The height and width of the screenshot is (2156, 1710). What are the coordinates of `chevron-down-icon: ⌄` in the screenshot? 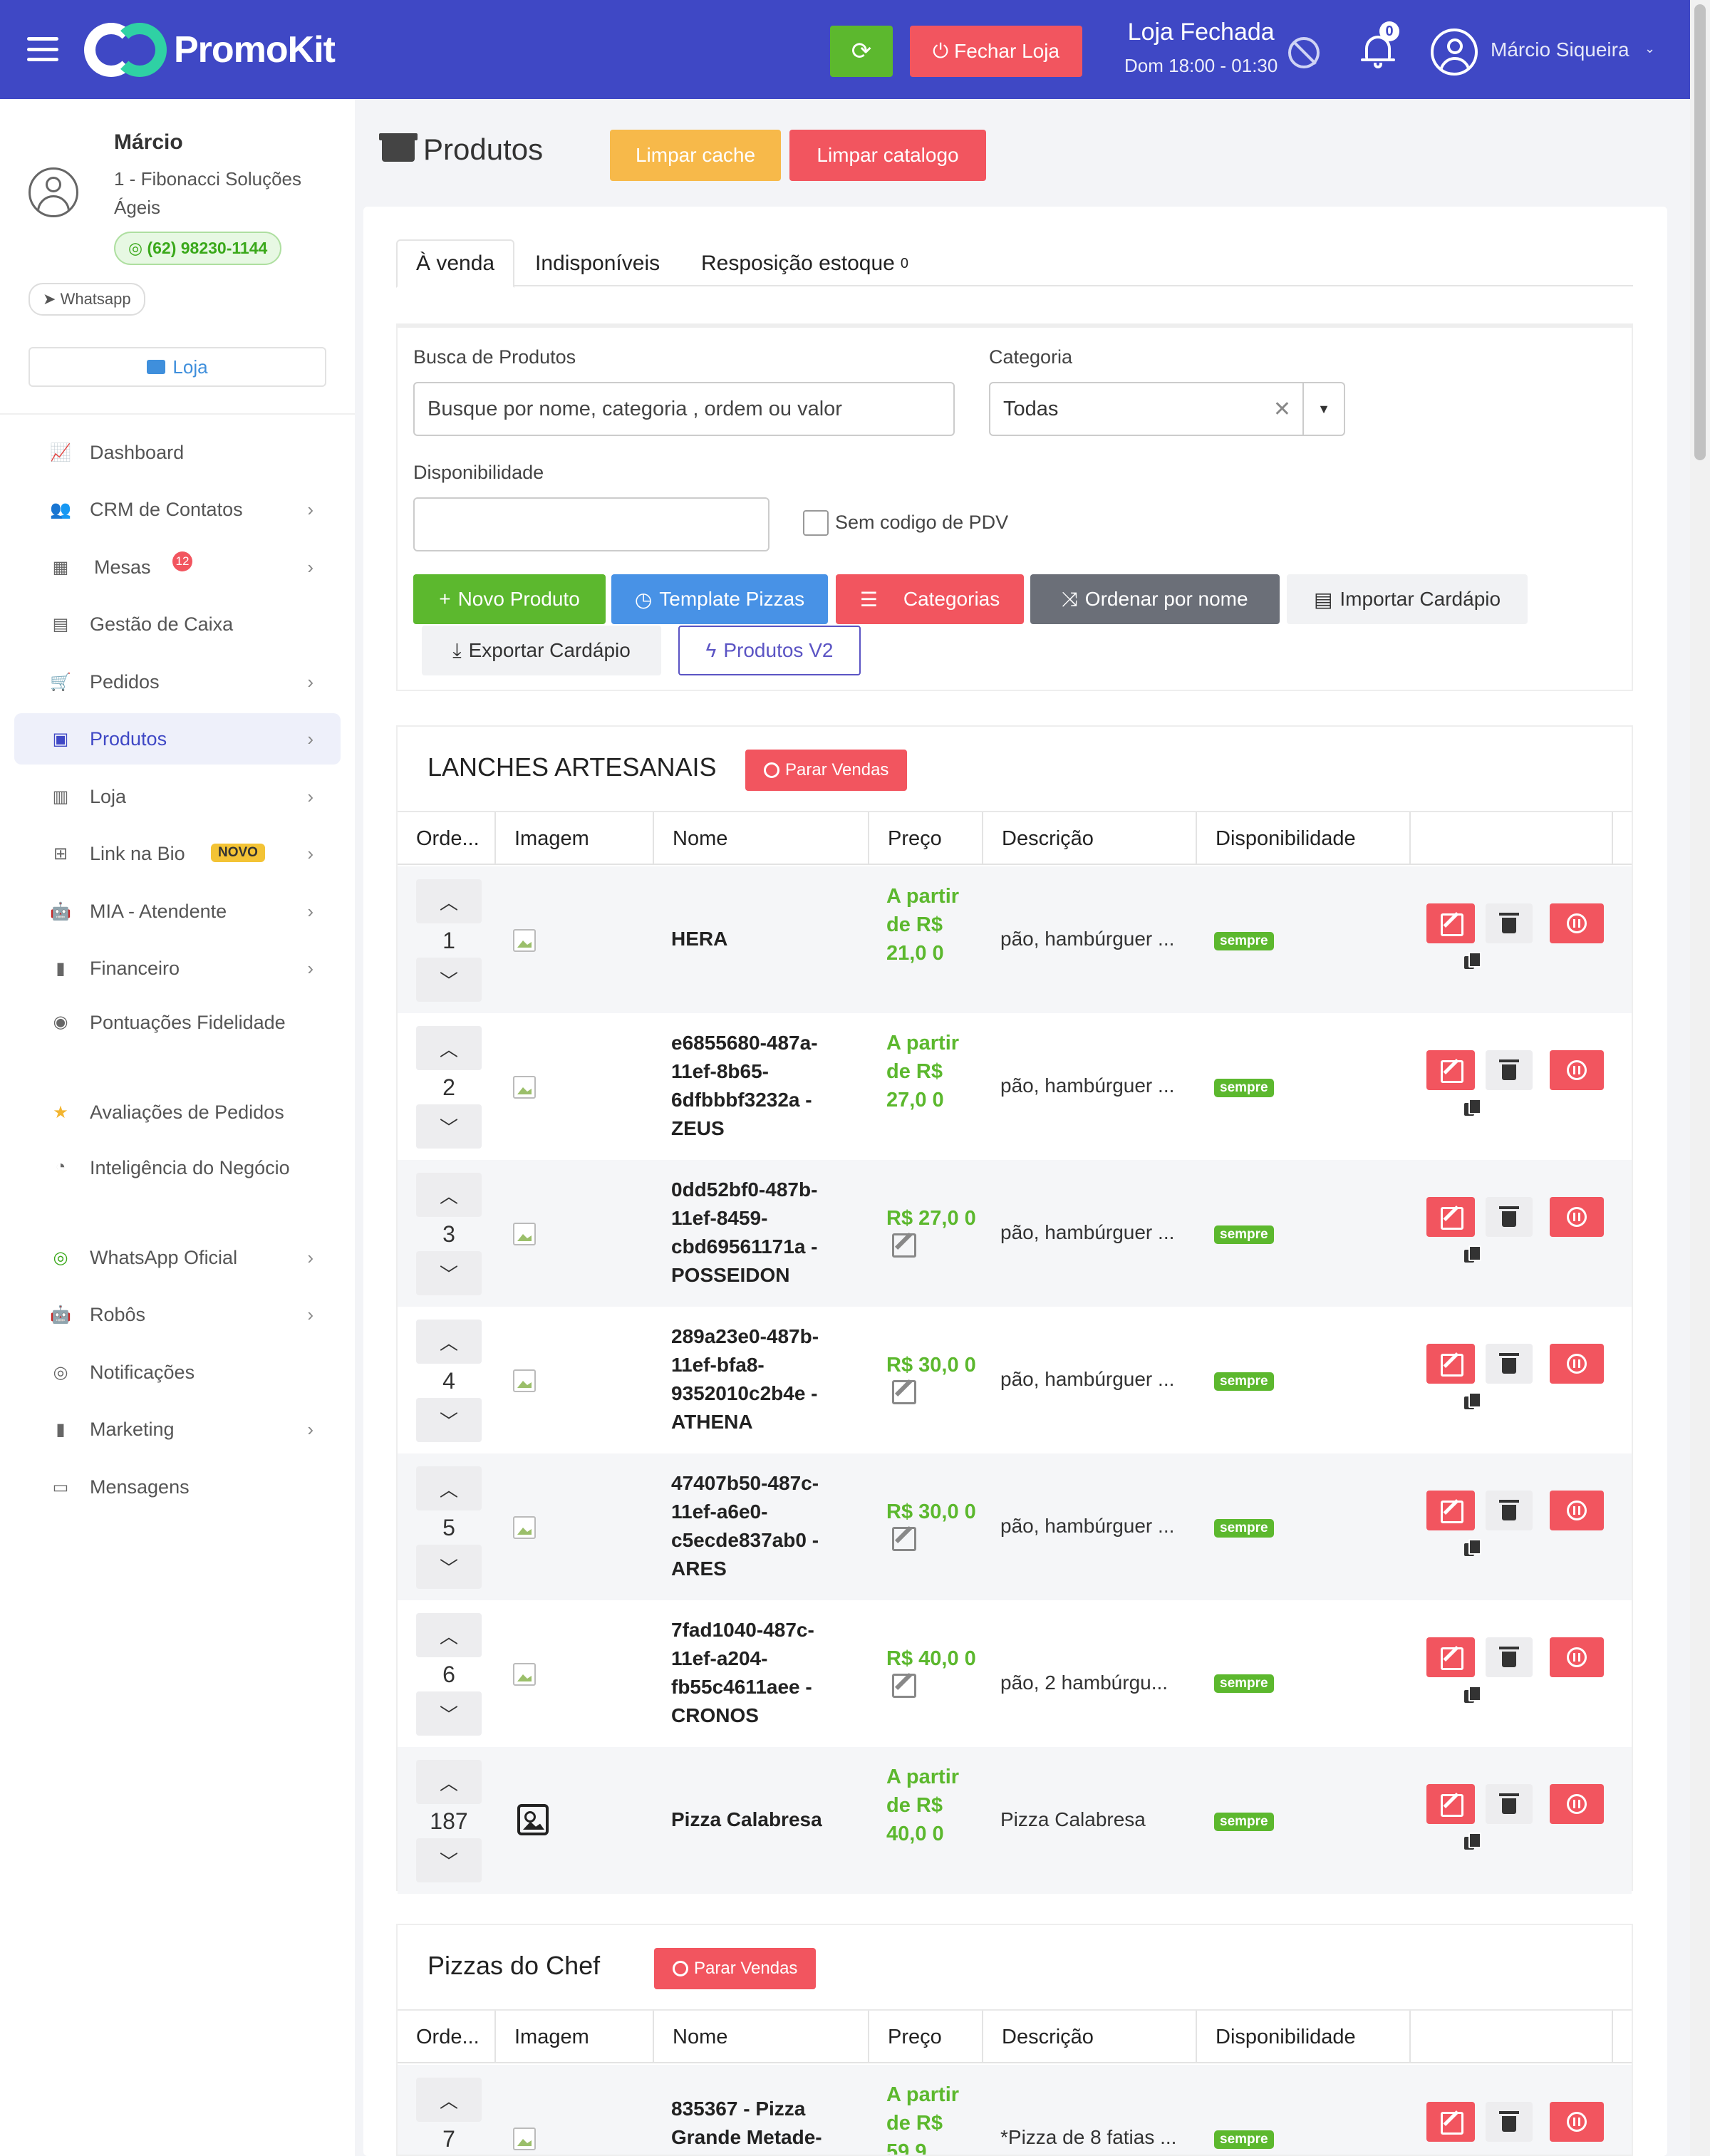 It's located at (1650, 49).